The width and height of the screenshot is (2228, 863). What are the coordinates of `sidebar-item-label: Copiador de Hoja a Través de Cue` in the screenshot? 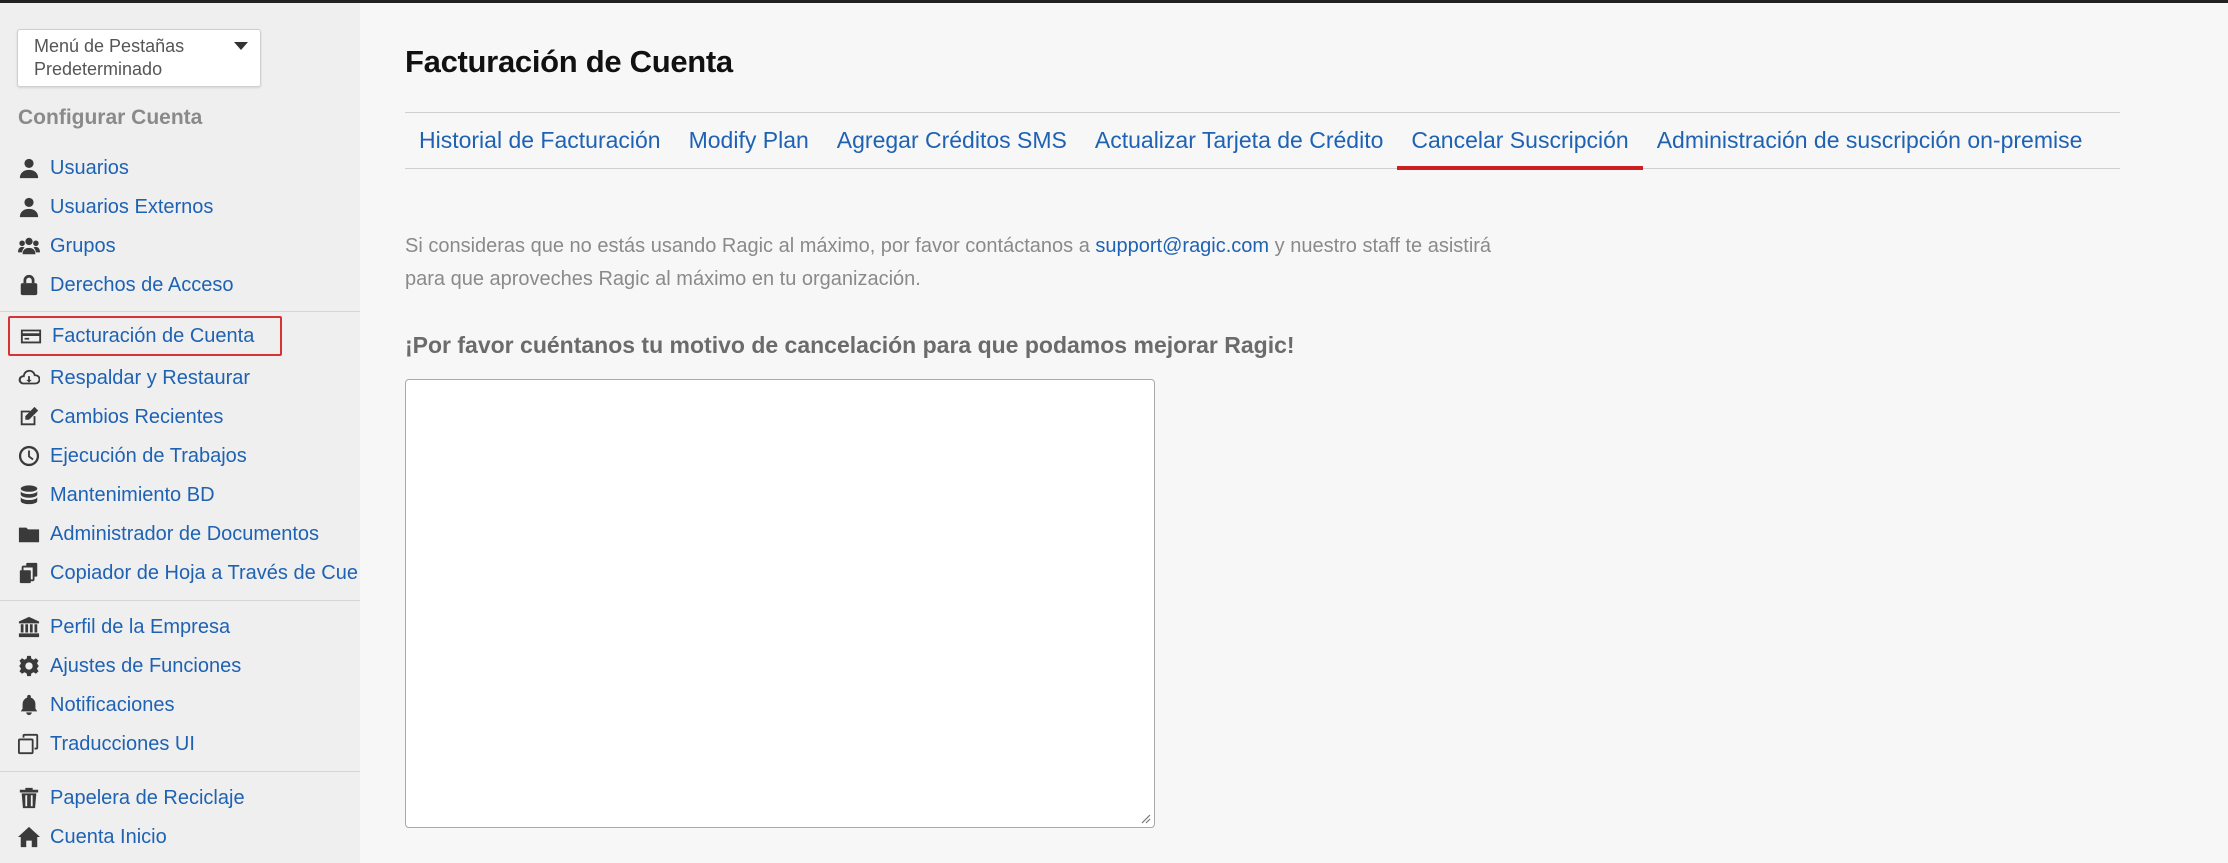 It's located at (204, 572).